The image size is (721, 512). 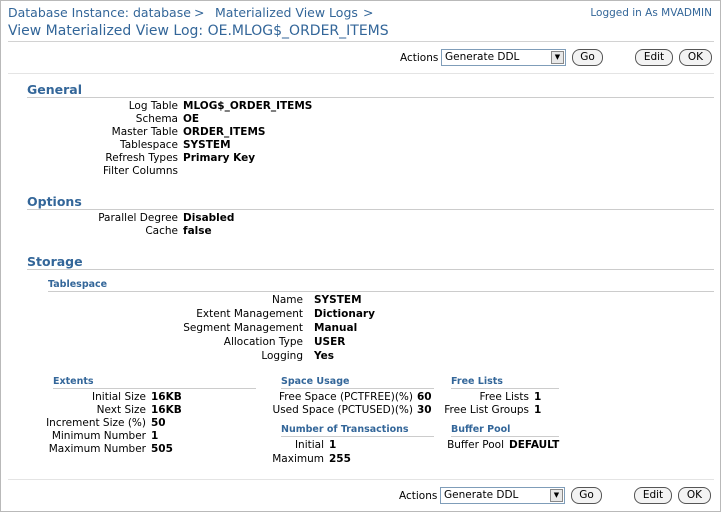 What do you see at coordinates (119, 397) in the screenshot?
I see `field-label: Initial Size` at bounding box center [119, 397].